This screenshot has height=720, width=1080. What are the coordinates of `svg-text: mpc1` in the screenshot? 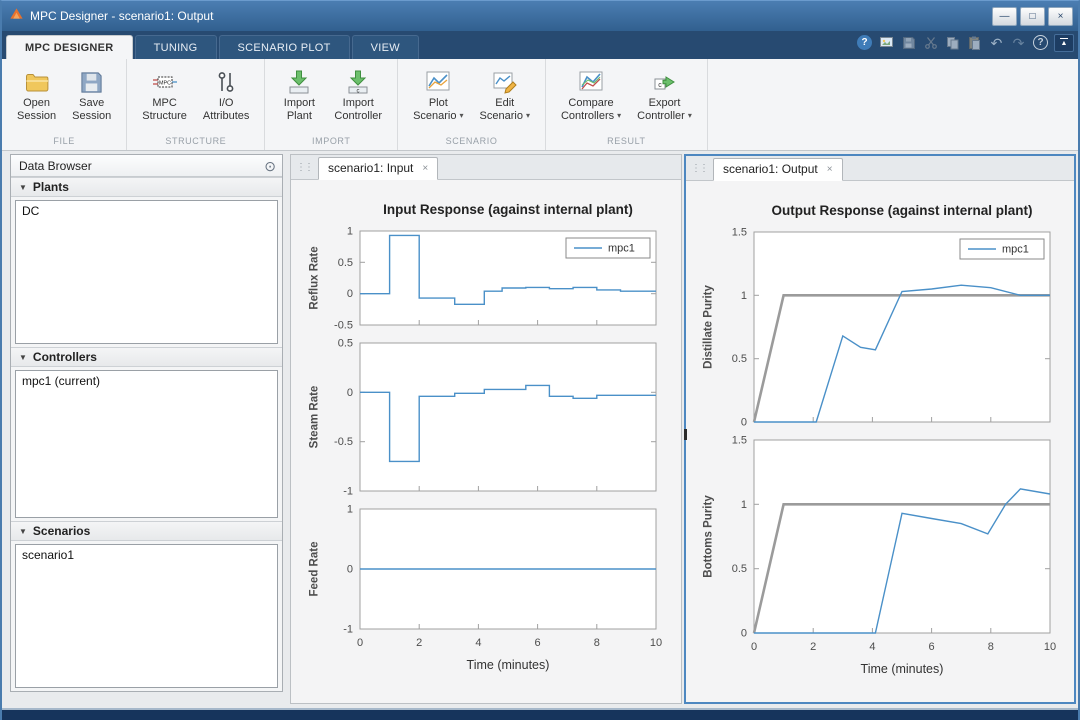 It's located at (1015, 250).